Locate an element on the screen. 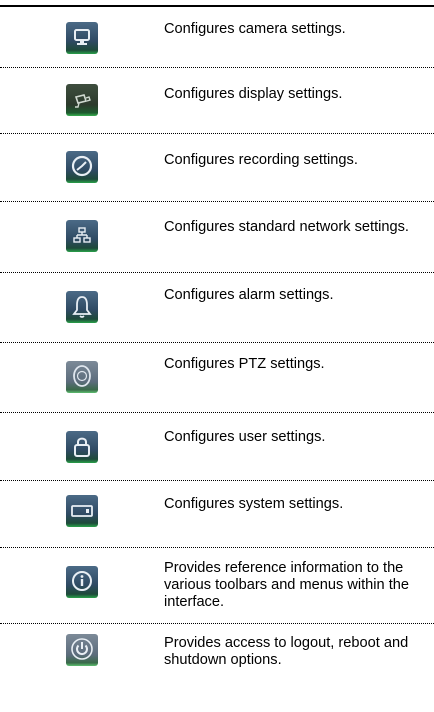 This screenshot has height=712, width=434. row-description: Configures system settings. is located at coordinates (254, 504).